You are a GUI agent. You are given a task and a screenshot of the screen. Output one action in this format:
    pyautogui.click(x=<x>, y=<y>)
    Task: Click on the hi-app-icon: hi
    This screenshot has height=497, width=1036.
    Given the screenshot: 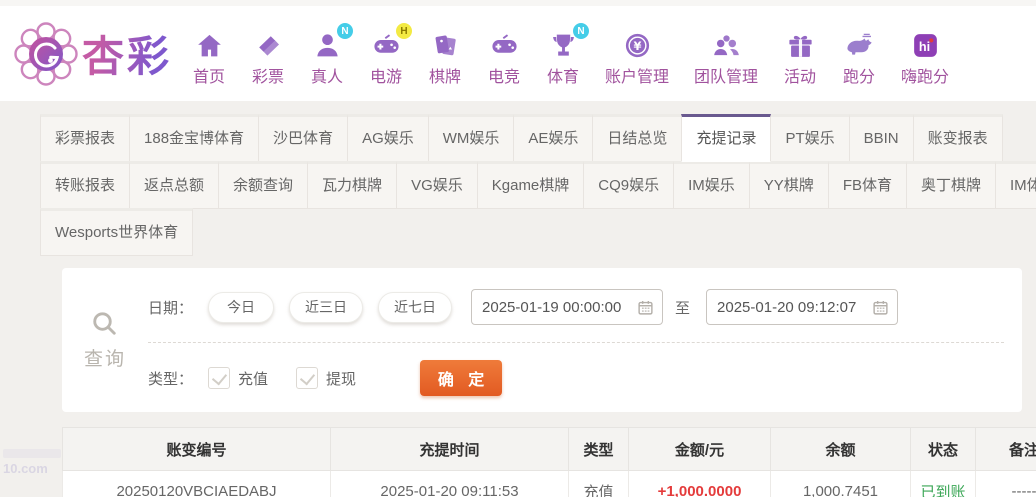 What is the action you would take?
    pyautogui.click(x=925, y=45)
    